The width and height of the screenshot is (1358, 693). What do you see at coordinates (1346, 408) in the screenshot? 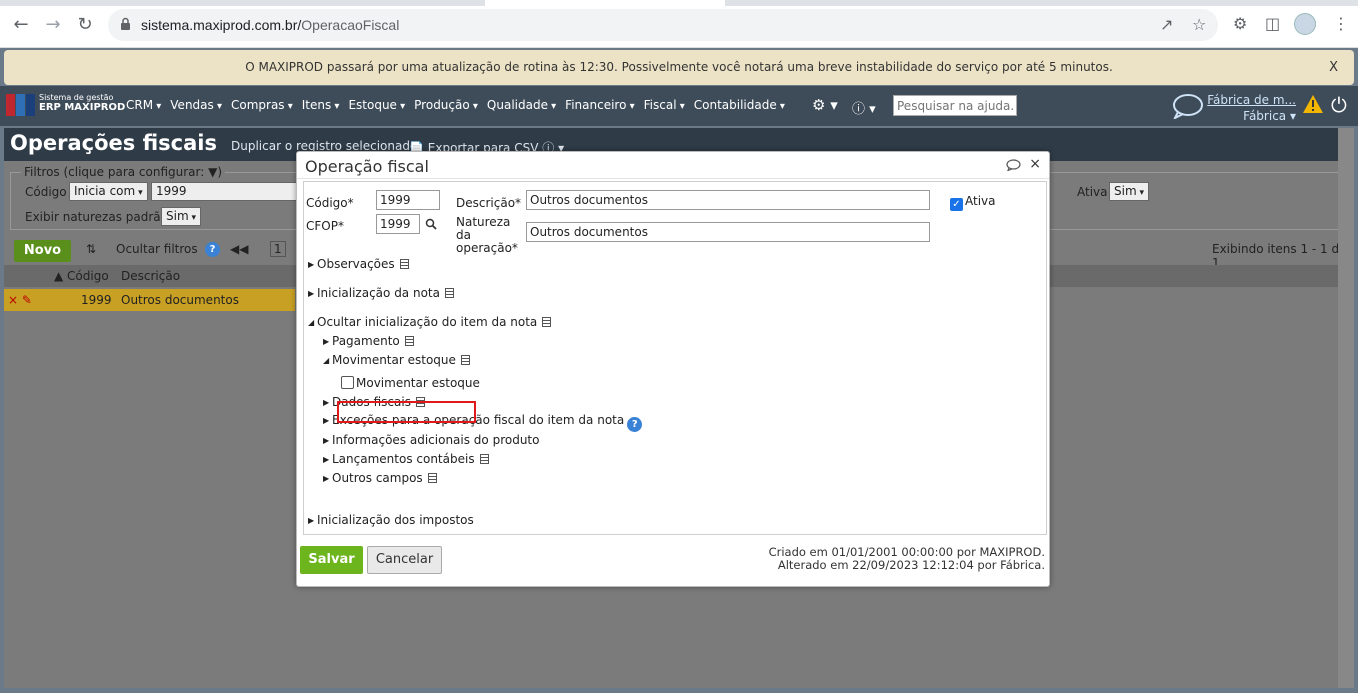
I see `page-scrollbar` at bounding box center [1346, 408].